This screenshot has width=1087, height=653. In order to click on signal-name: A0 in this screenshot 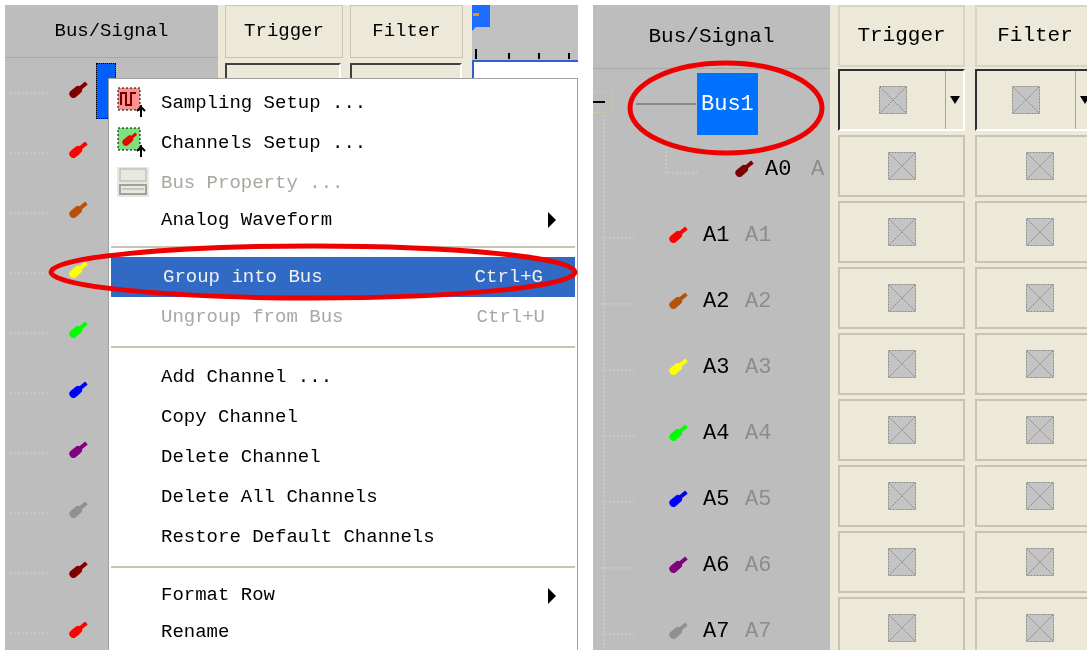, I will do `click(778, 170)`.